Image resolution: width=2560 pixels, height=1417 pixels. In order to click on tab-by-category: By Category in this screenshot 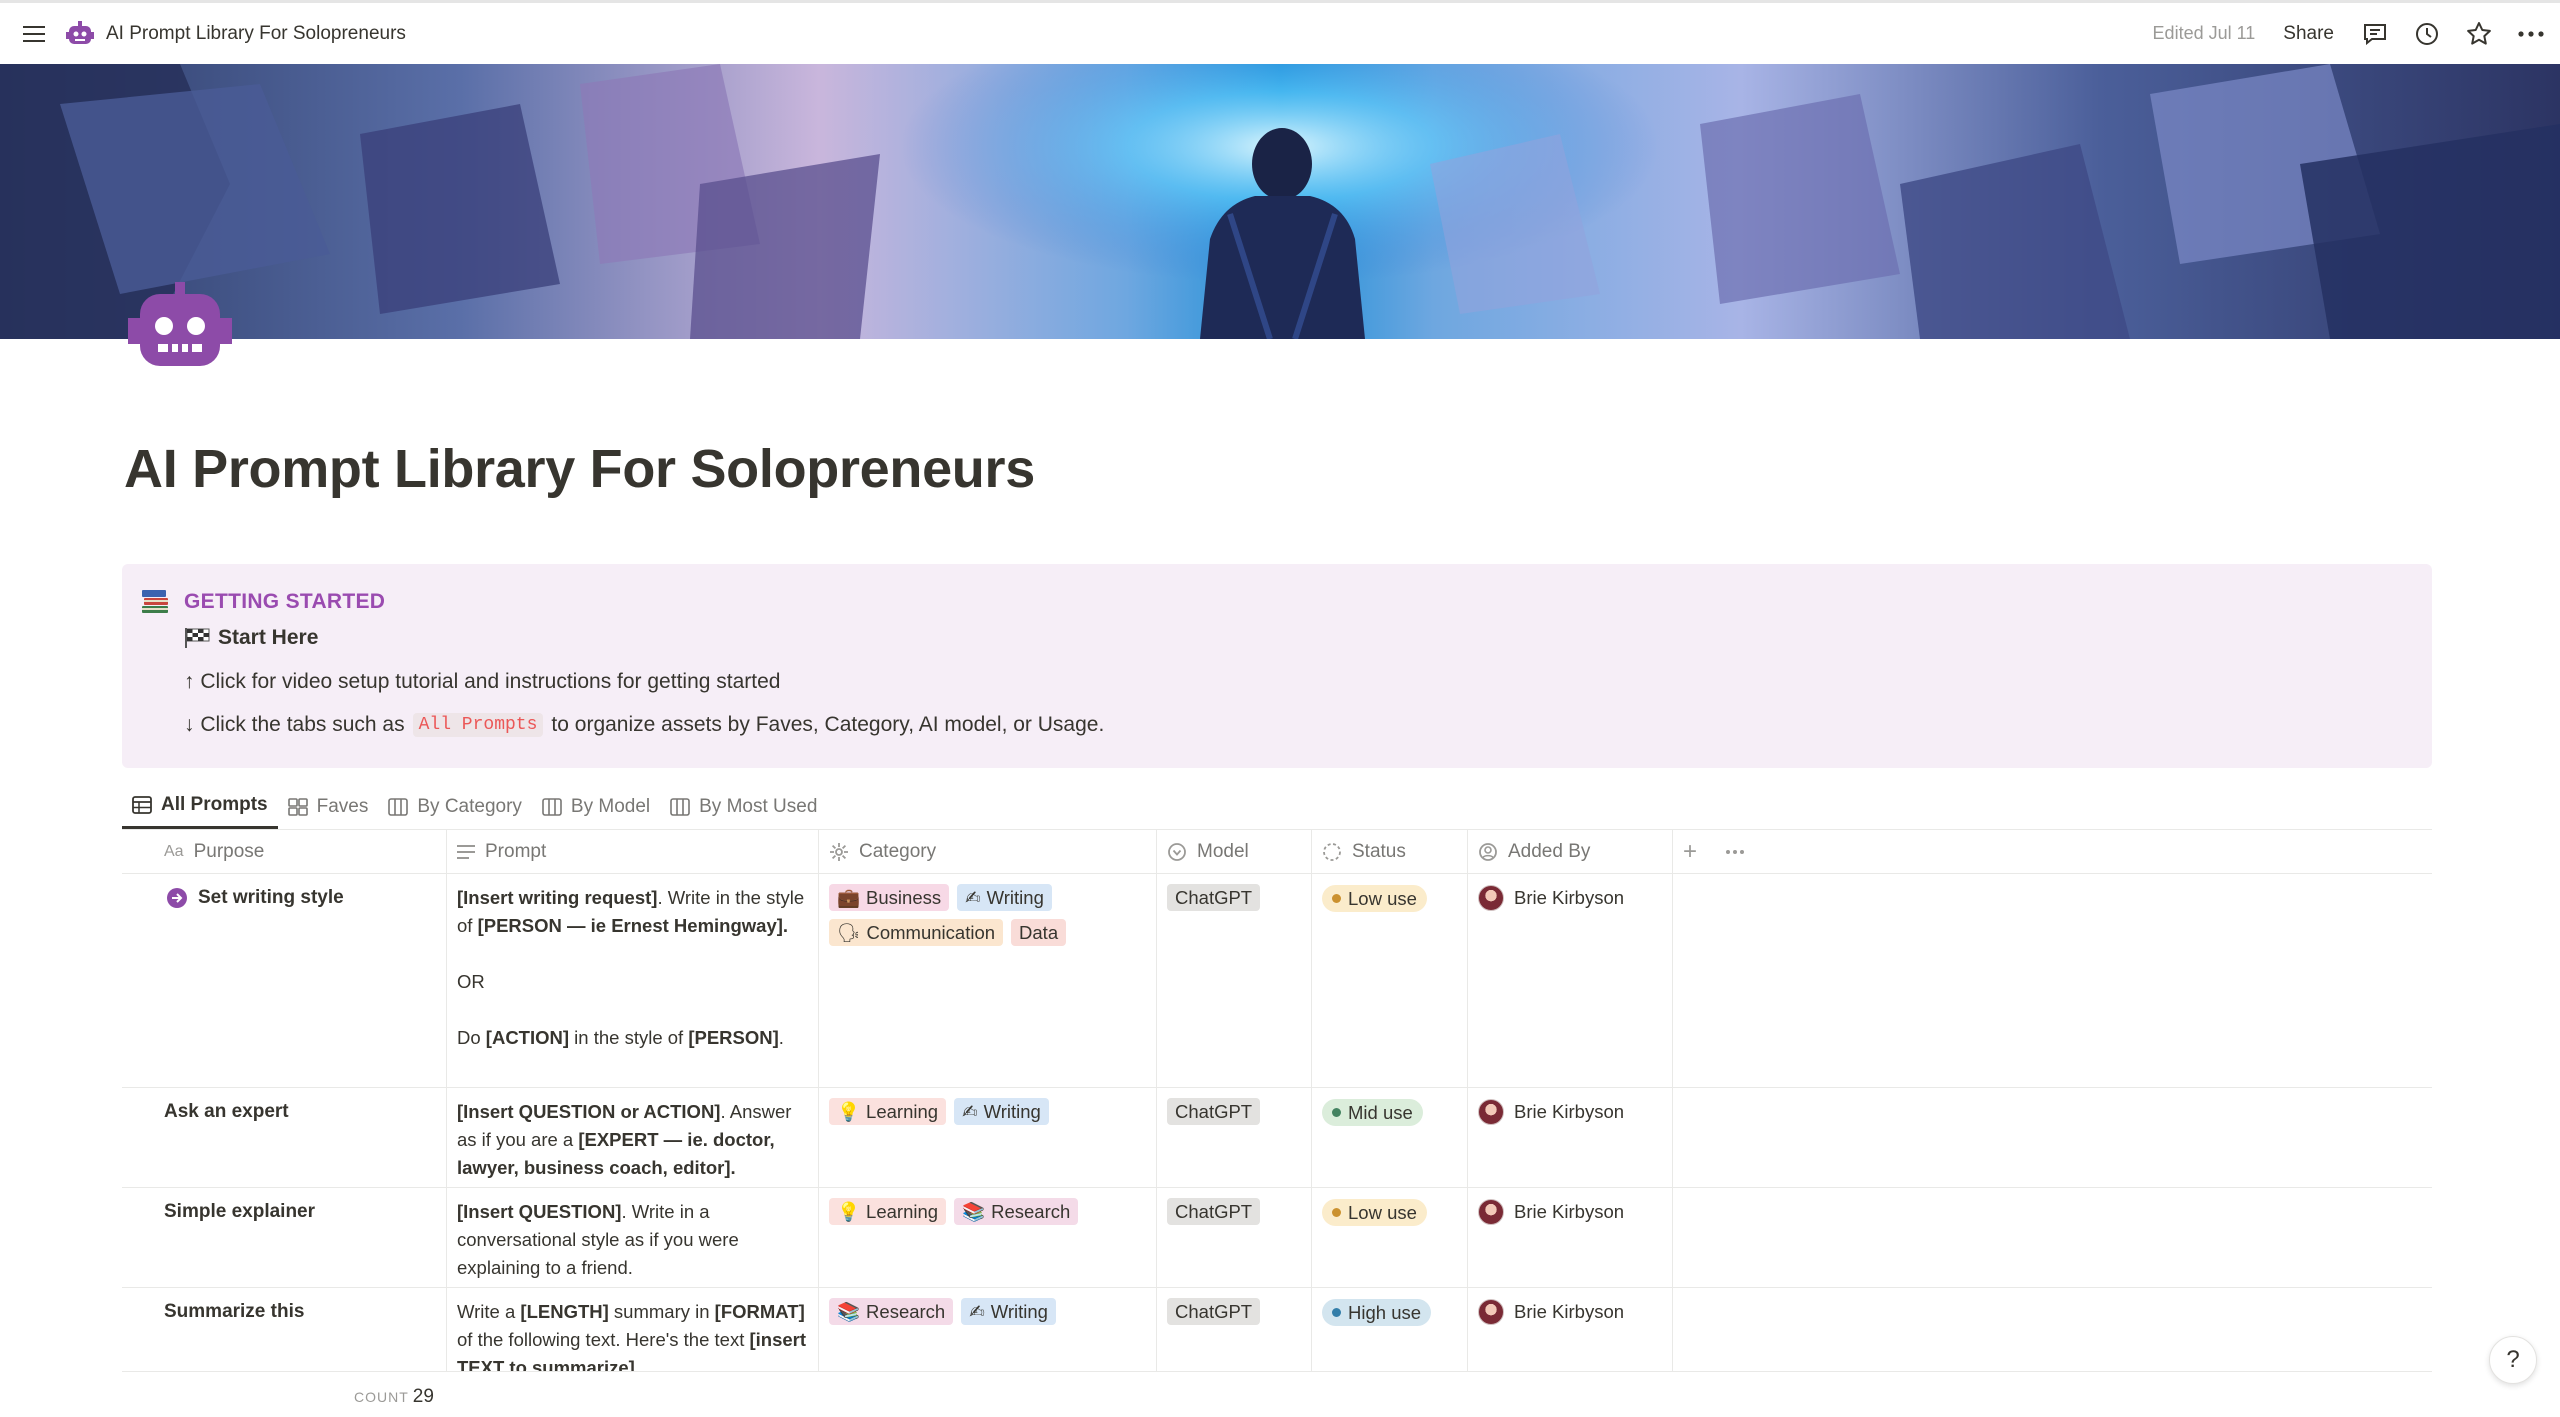, I will do `click(455, 806)`.